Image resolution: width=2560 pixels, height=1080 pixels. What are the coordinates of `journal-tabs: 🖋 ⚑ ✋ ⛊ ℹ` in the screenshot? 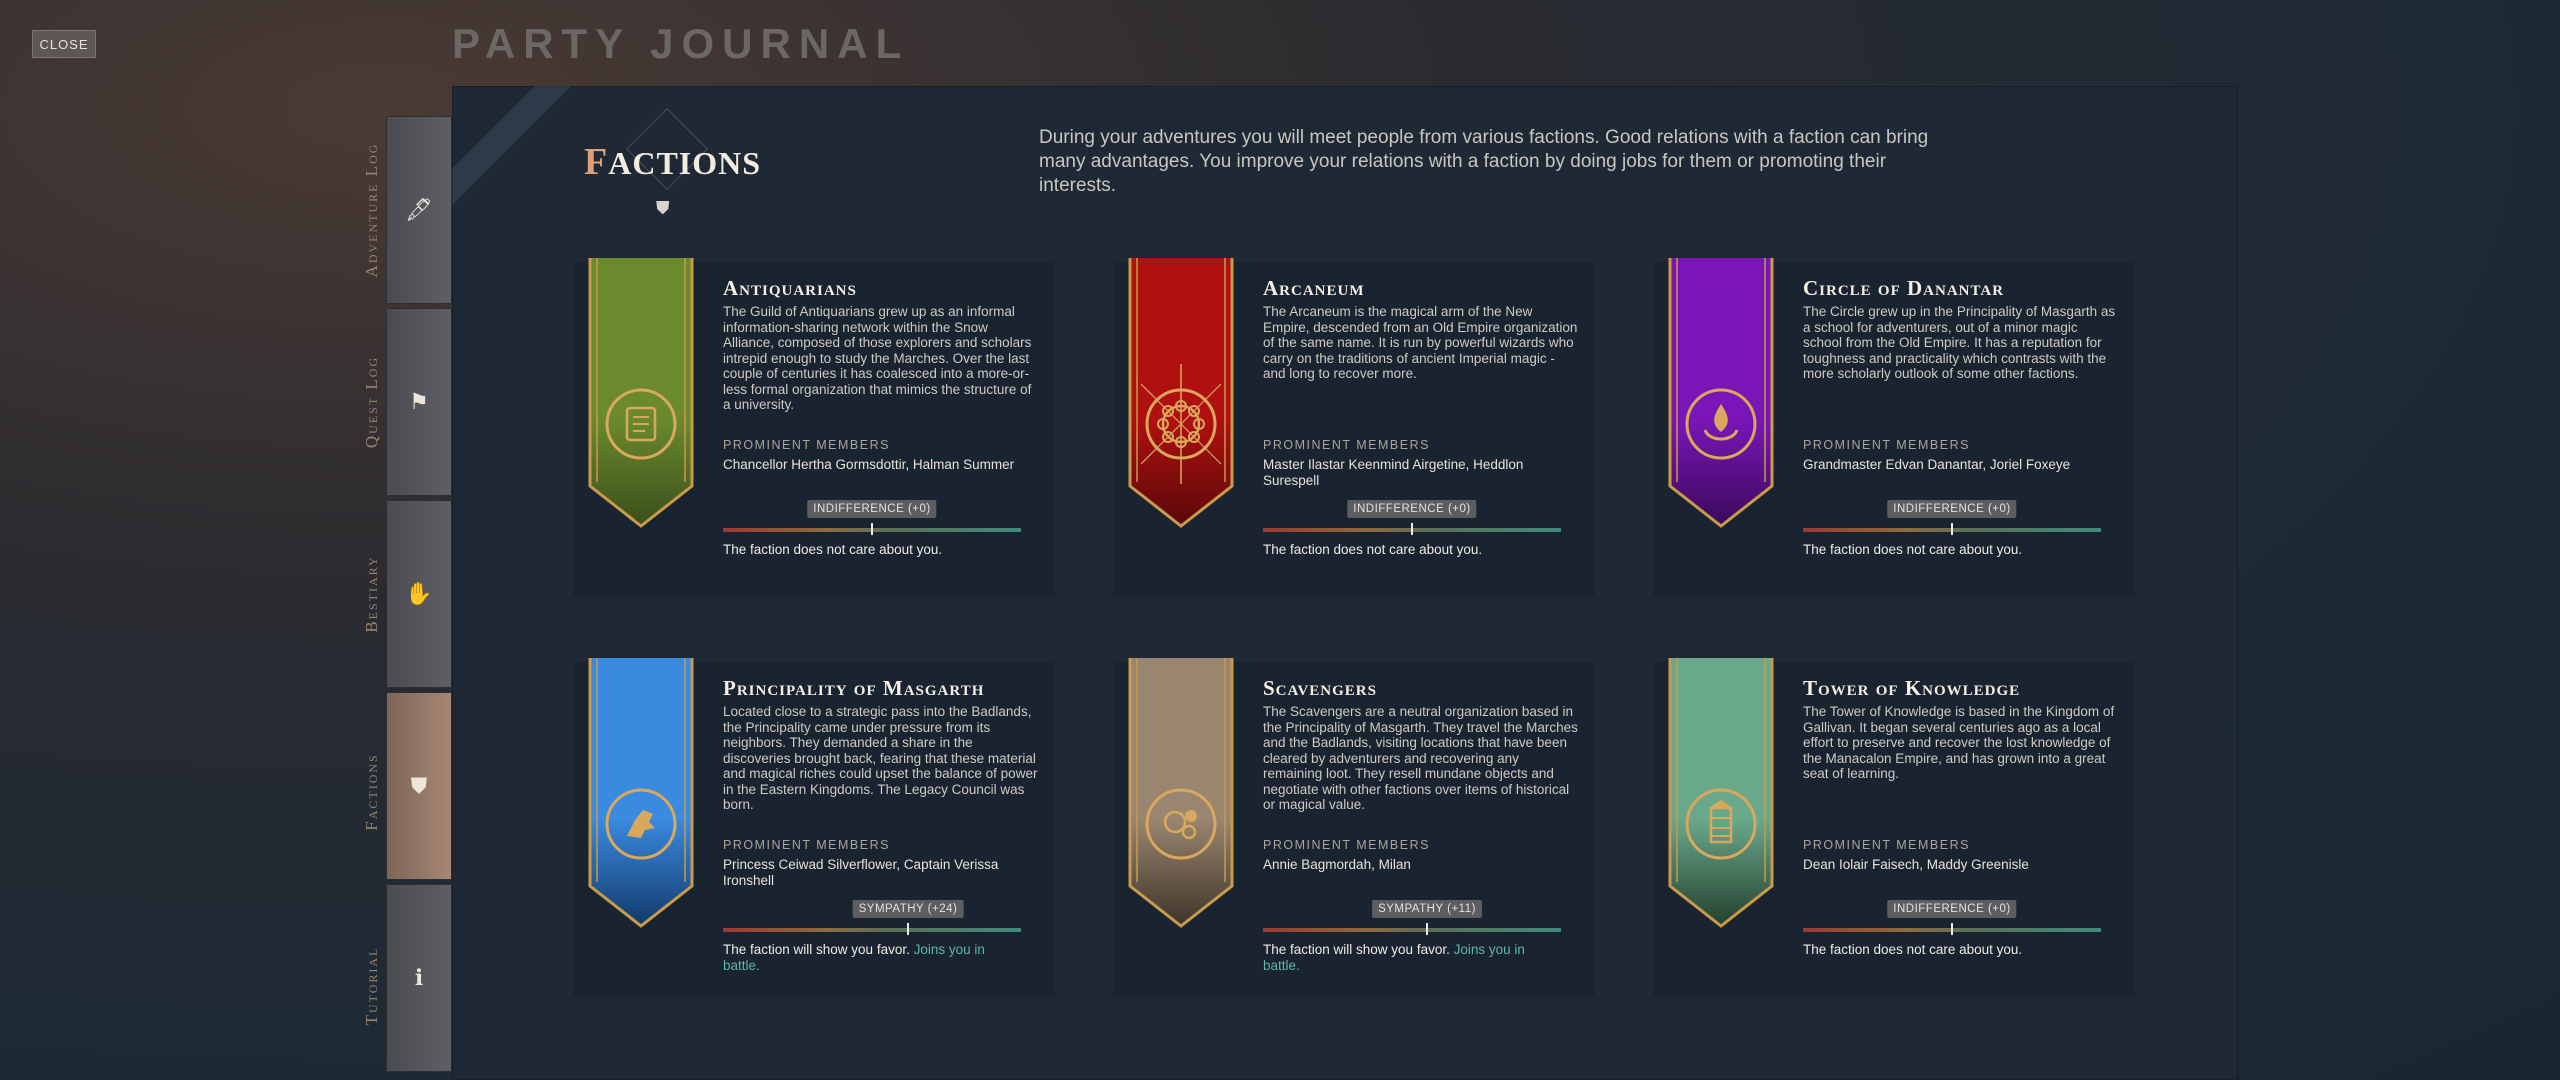 It's located at (419, 596).